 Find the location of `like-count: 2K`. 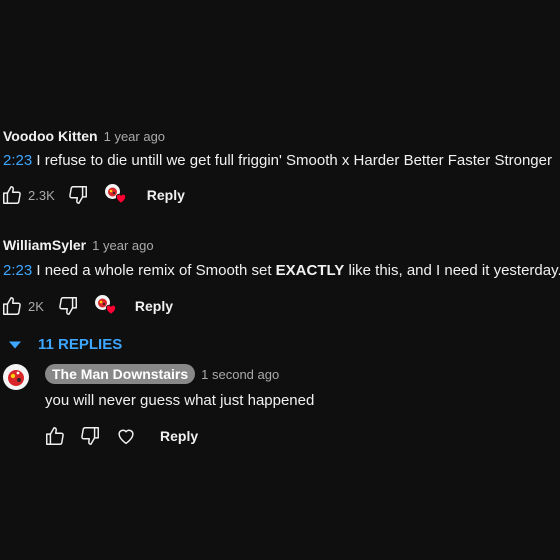

like-count: 2K is located at coordinates (36, 306).